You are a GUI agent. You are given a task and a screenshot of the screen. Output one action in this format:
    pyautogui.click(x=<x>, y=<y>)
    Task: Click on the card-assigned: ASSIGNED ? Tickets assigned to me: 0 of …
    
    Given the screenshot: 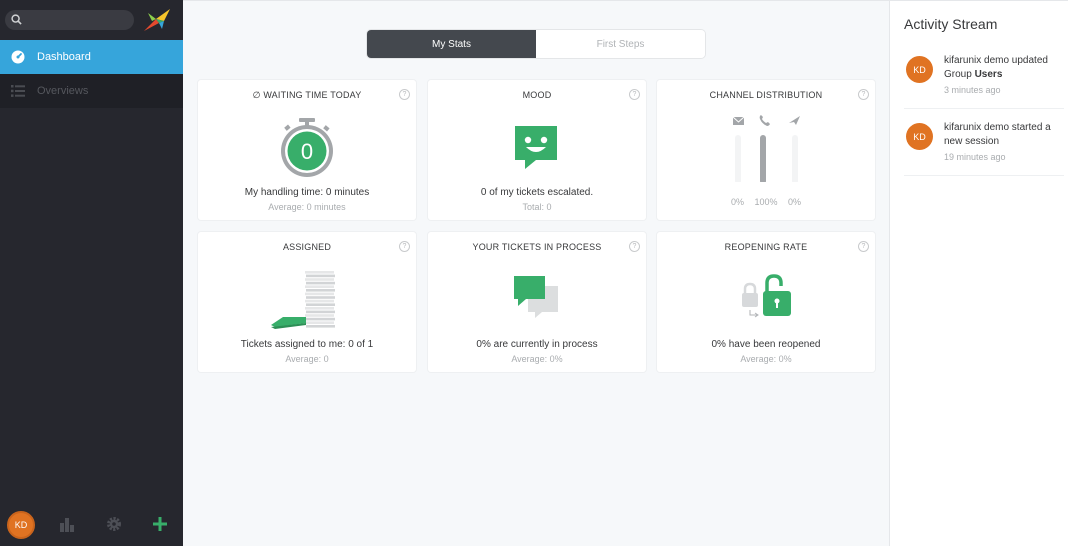 What is the action you would take?
    pyautogui.click(x=307, y=302)
    